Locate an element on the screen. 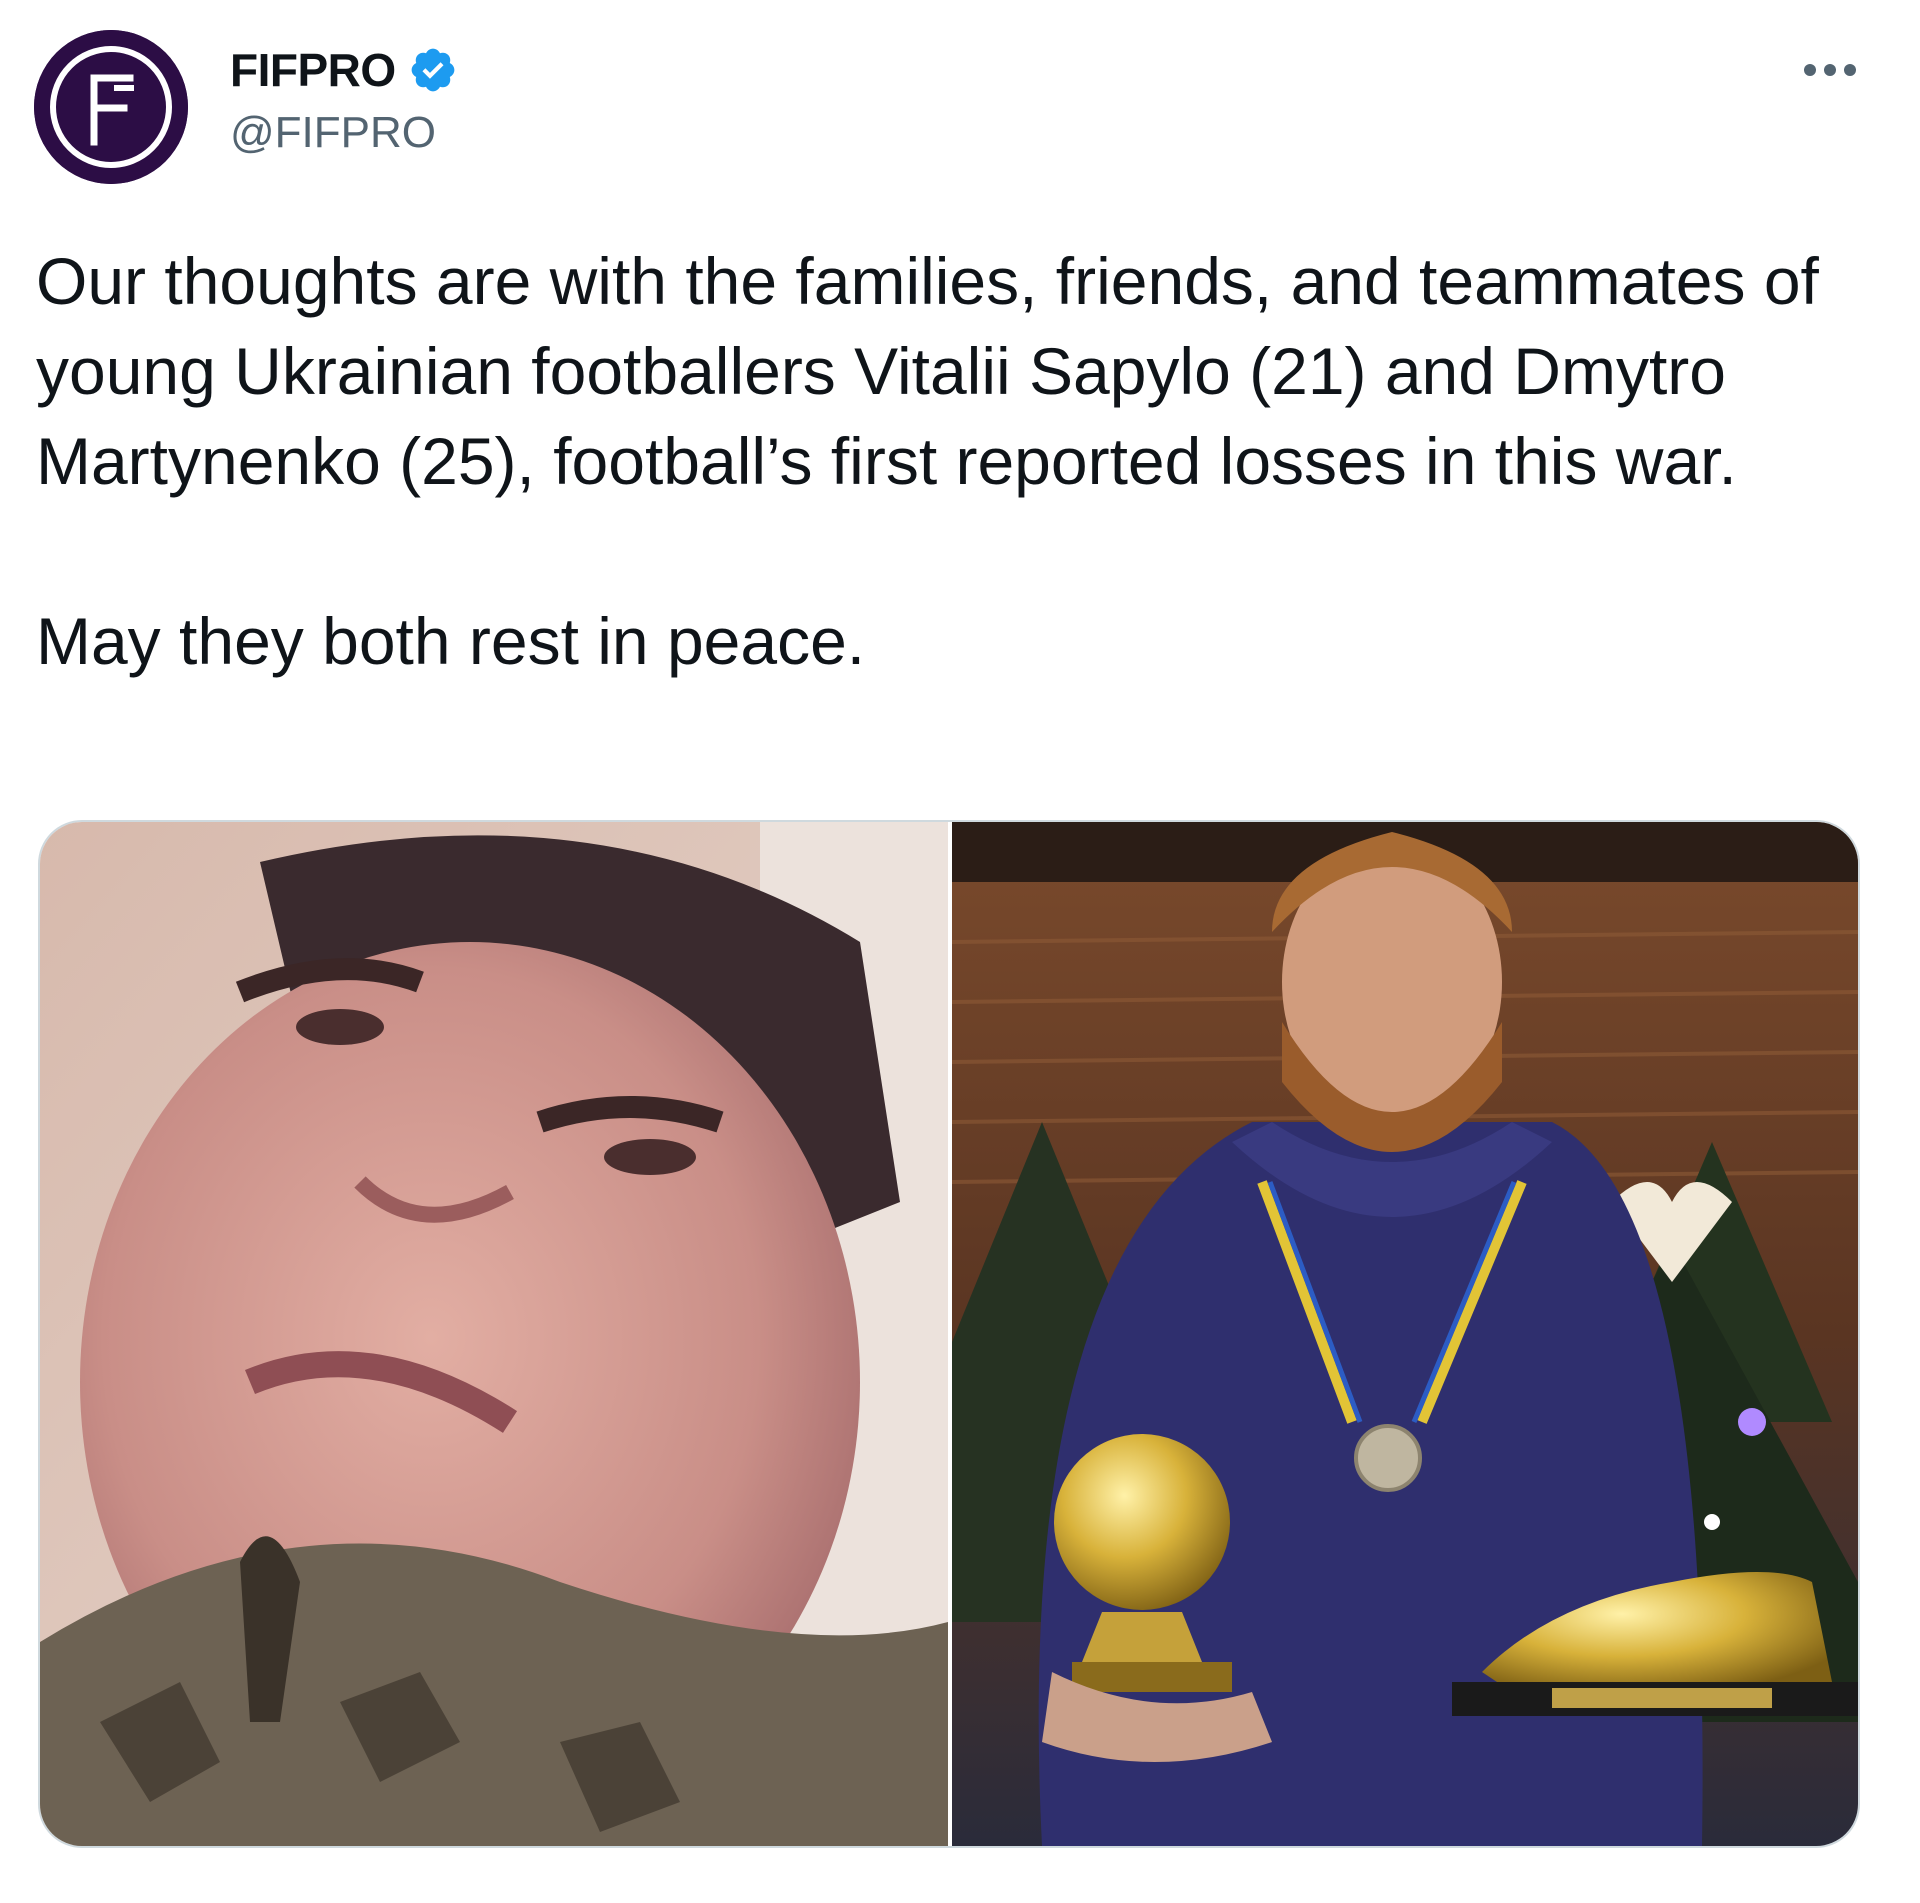  author-handle: @FIFPRO is located at coordinates (333, 133).